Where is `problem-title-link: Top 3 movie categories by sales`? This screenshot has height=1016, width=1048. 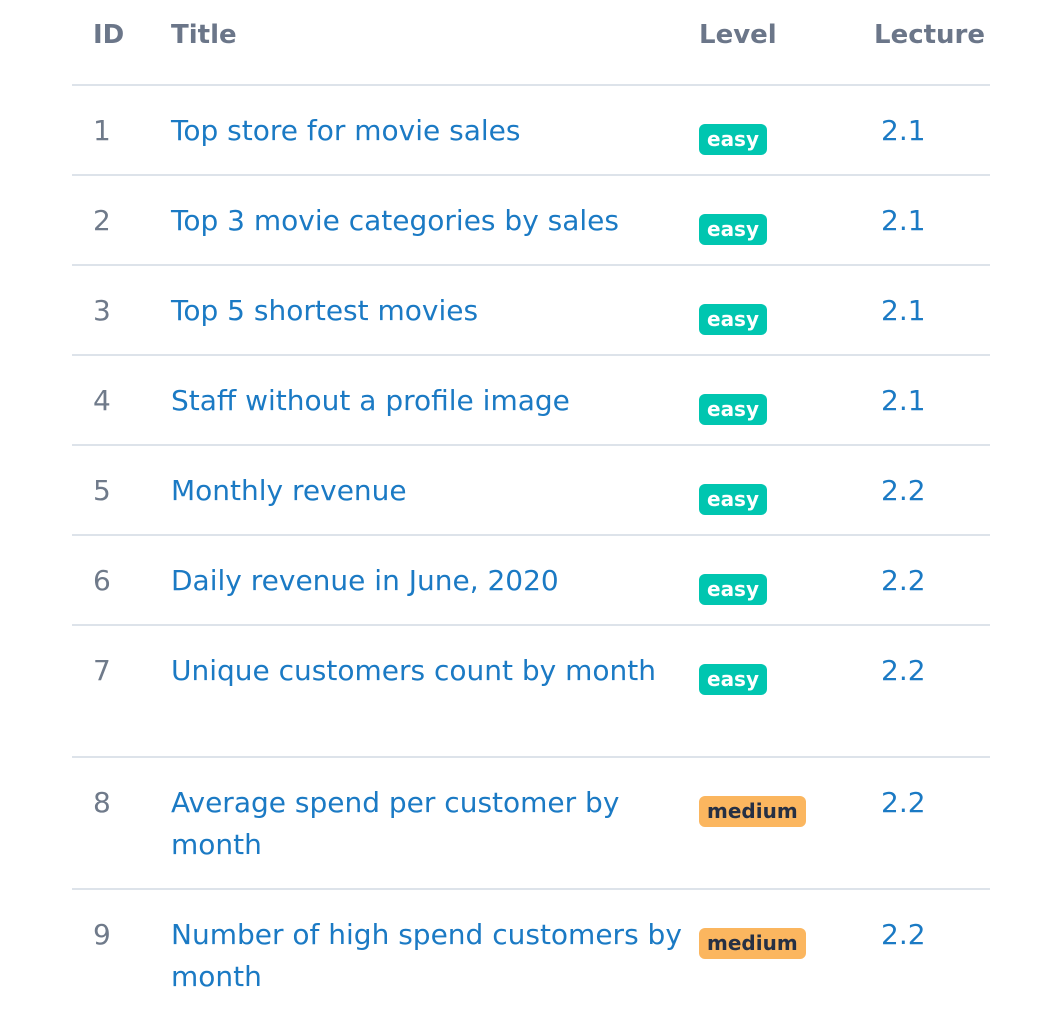
problem-title-link: Top 3 movie categories by sales is located at coordinates (395, 220).